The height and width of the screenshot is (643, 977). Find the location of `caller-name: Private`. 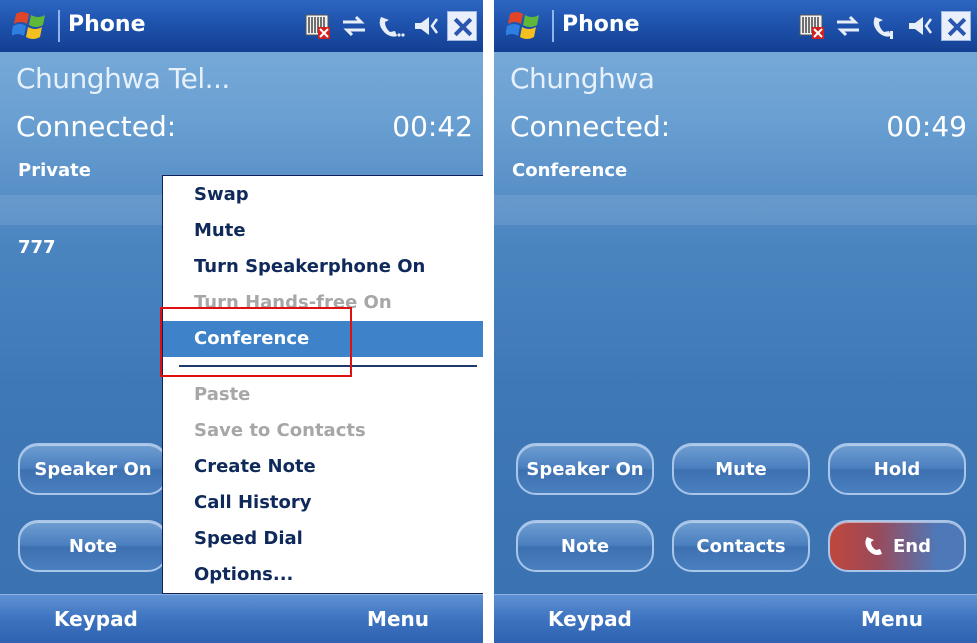

caller-name: Private is located at coordinates (54, 170).